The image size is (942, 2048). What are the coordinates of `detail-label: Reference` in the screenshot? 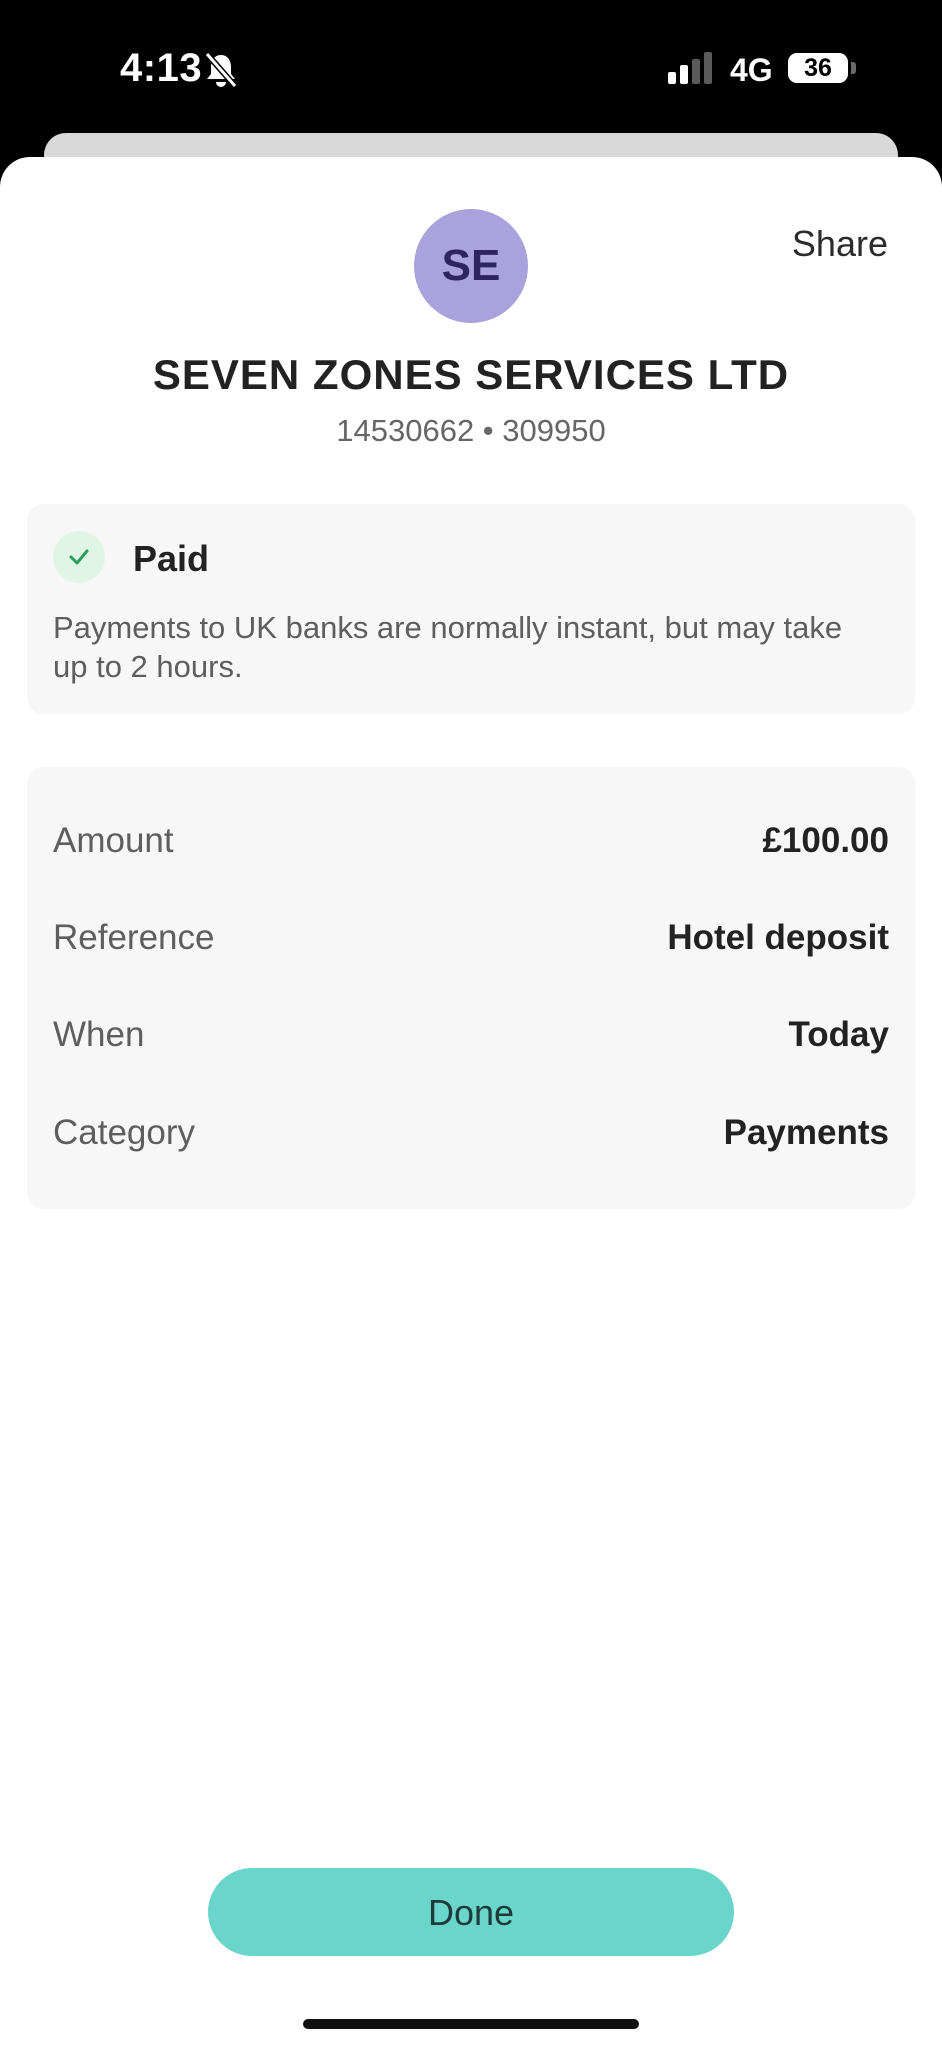 It's located at (134, 937).